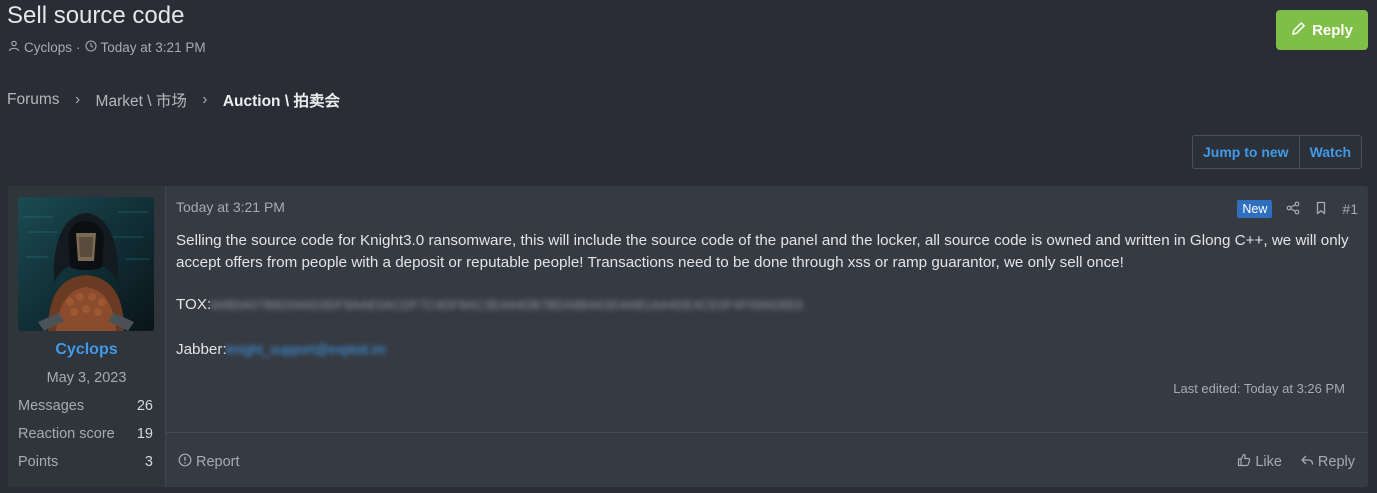 The width and height of the screenshot is (1377, 493). I want to click on user-icon, so click(14, 47).